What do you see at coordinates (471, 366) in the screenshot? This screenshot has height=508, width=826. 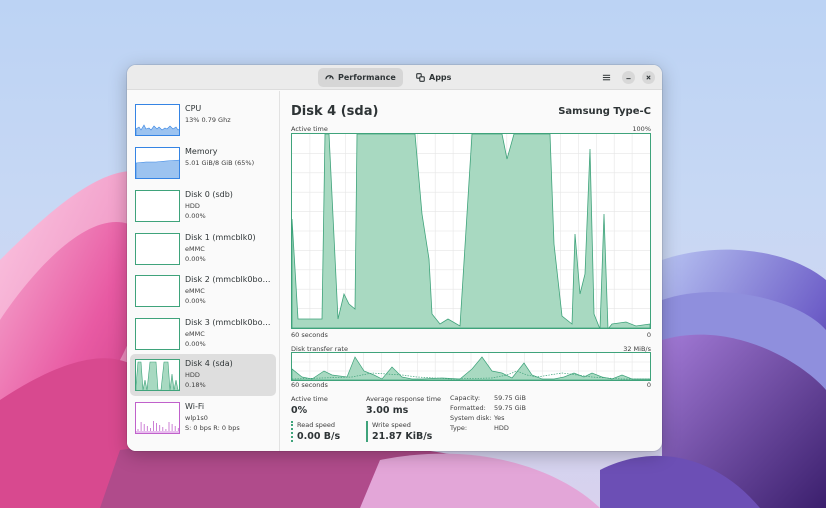 I see `transfer-rate-graph` at bounding box center [471, 366].